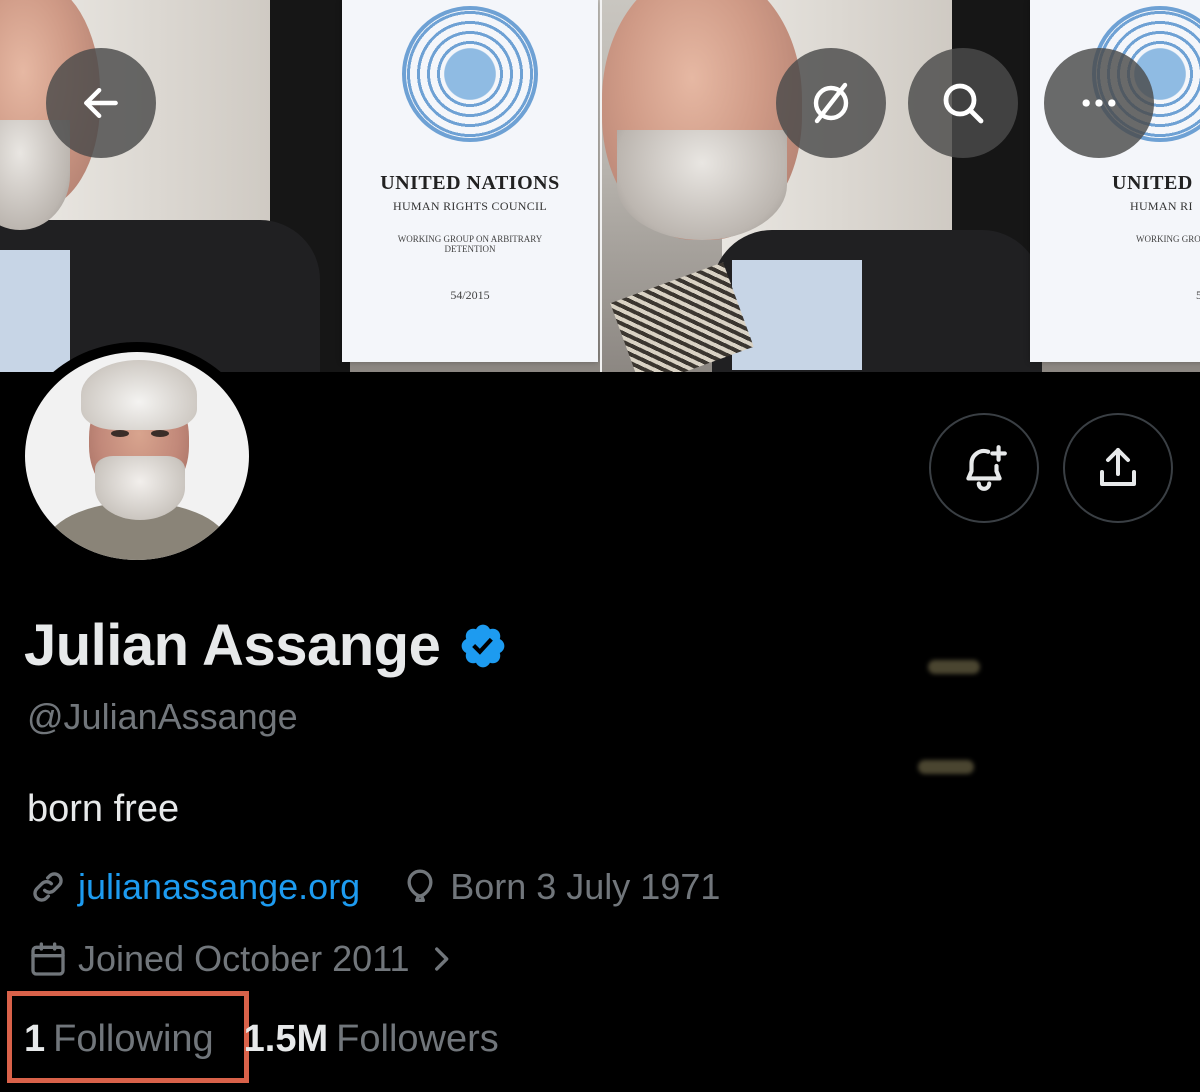 The image size is (1200, 1092). I want to click on verified-badge-icon, so click(483, 646).